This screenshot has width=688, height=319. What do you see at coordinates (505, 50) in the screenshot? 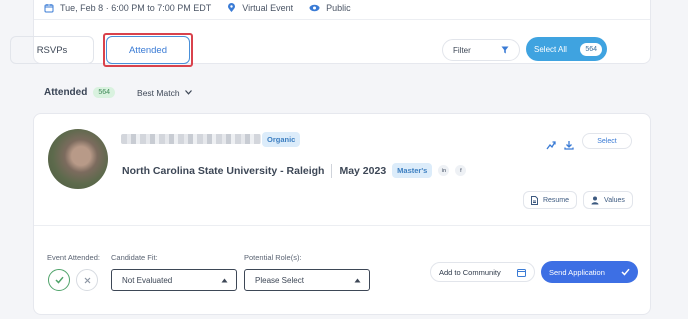
I see `funnel-icon` at bounding box center [505, 50].